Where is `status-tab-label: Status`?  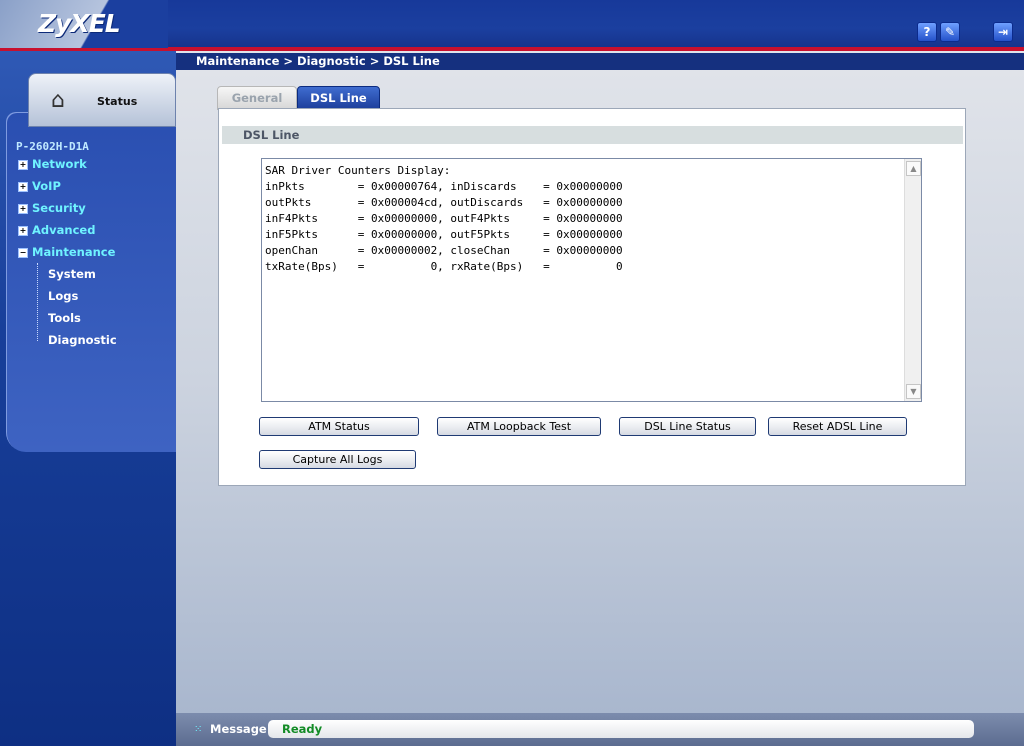 status-tab-label: Status is located at coordinates (117, 101).